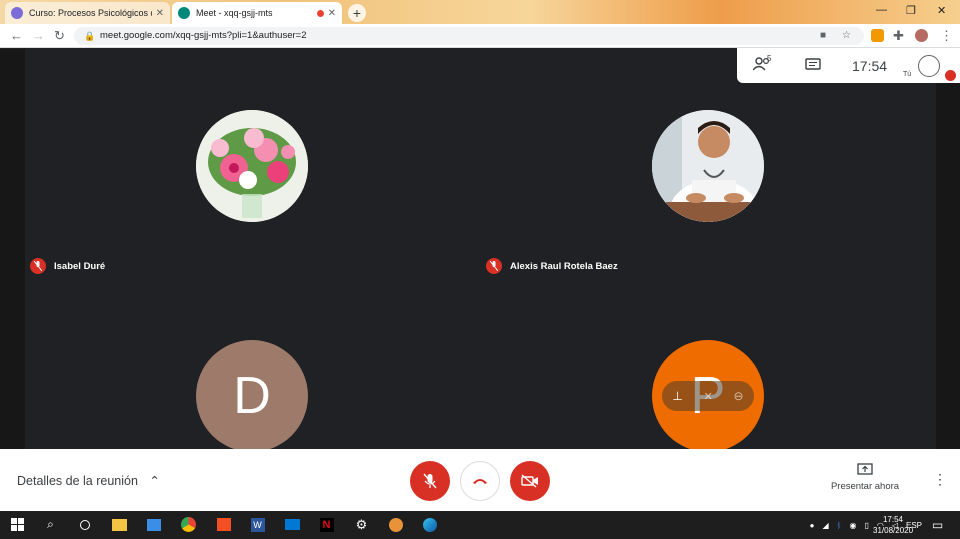 The image size is (960, 539). I want to click on tile-hover-actions: ⊥ ✕ ⊖, so click(708, 396).